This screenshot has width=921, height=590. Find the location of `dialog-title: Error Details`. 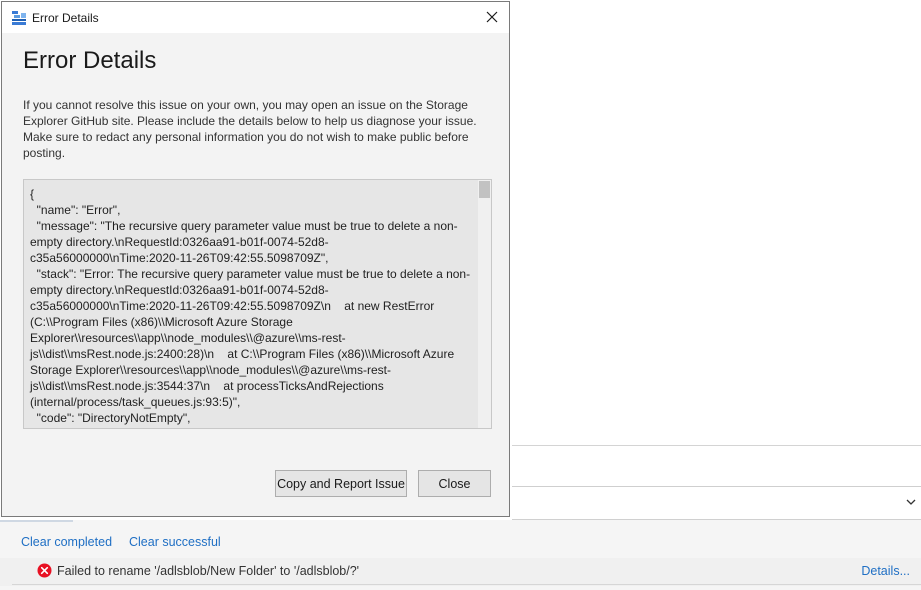

dialog-title: Error Details is located at coordinates (65, 18).